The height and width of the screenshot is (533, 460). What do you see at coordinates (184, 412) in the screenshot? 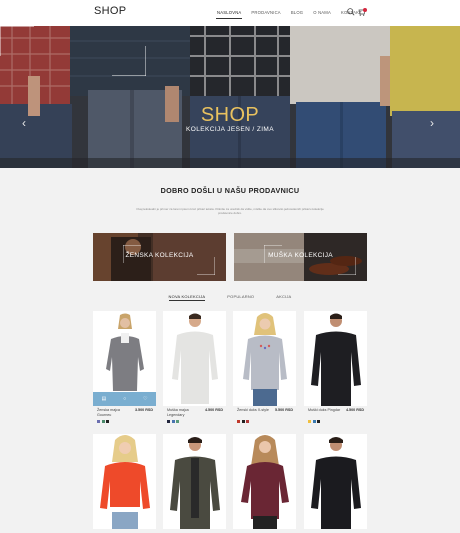
I see `product-name: Muška majca Legendary` at bounding box center [184, 412].